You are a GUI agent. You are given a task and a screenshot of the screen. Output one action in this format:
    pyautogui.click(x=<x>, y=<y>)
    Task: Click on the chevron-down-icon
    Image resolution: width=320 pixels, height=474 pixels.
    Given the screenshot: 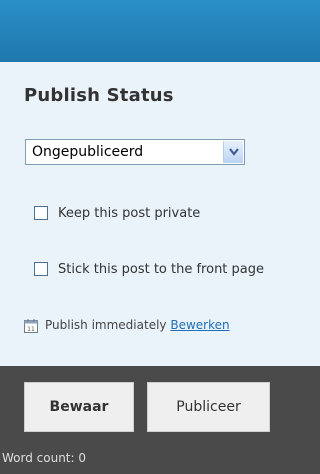 What is the action you would take?
    pyautogui.click(x=234, y=152)
    